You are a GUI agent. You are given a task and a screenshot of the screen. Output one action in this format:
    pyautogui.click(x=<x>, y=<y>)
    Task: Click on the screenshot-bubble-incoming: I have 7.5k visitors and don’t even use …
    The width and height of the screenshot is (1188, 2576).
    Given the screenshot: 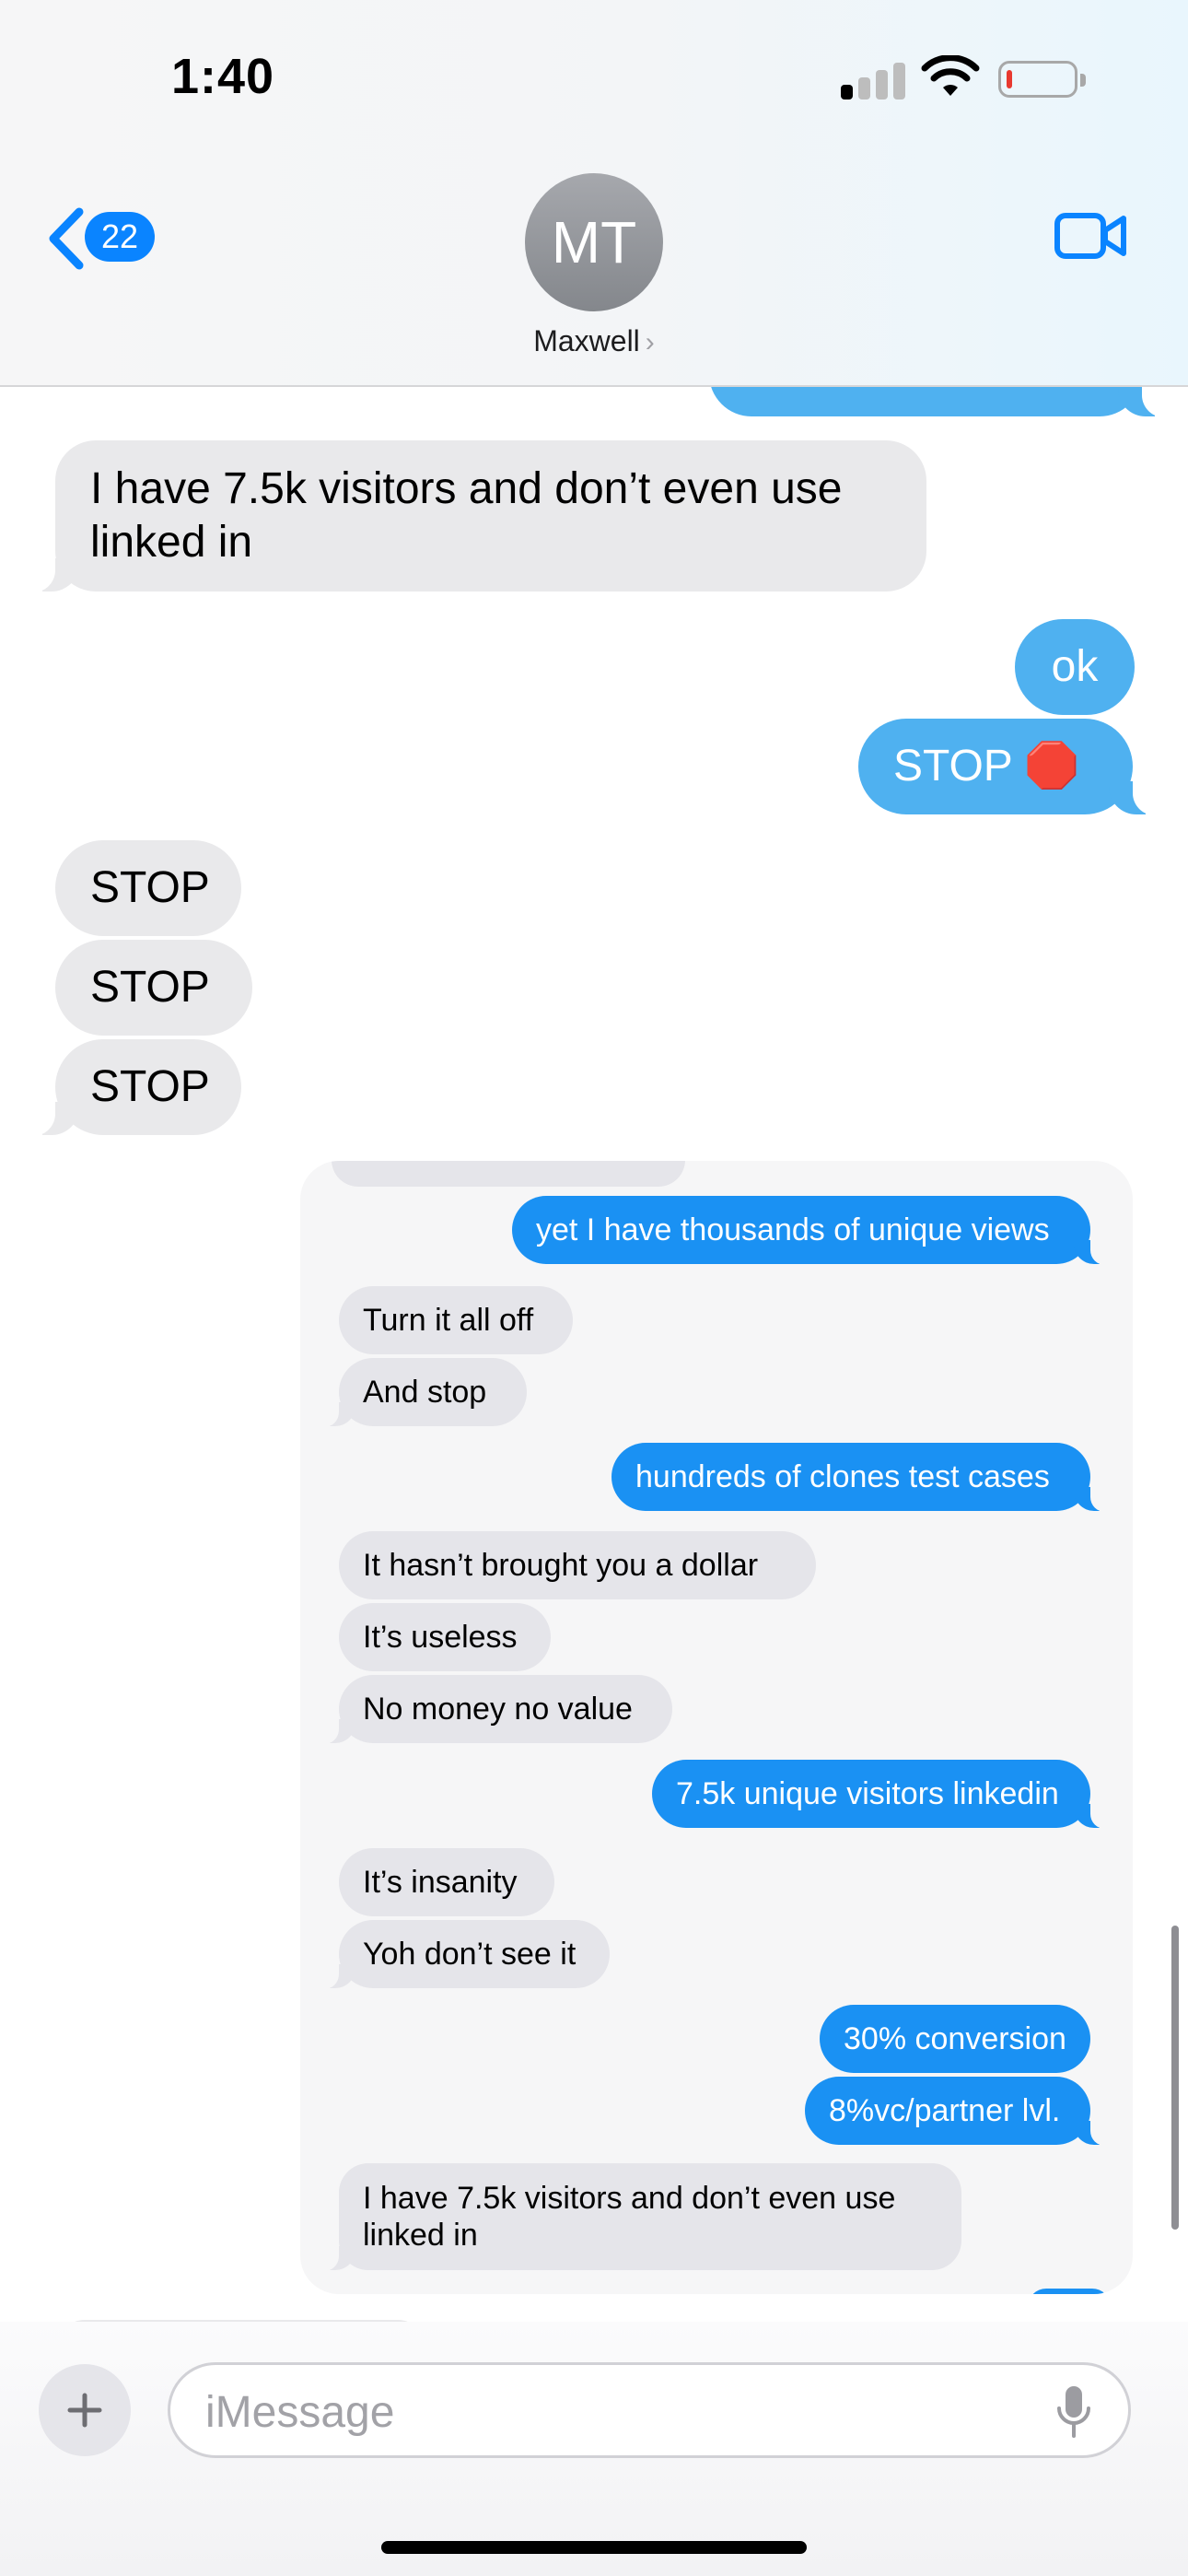 What is the action you would take?
    pyautogui.click(x=641, y=2217)
    